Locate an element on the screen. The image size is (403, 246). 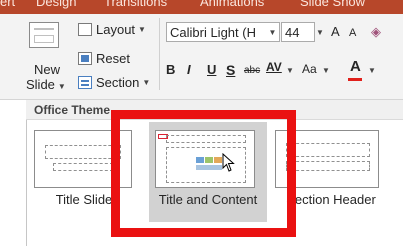
gallery-header-label: Office Theme is located at coordinates (72, 110).